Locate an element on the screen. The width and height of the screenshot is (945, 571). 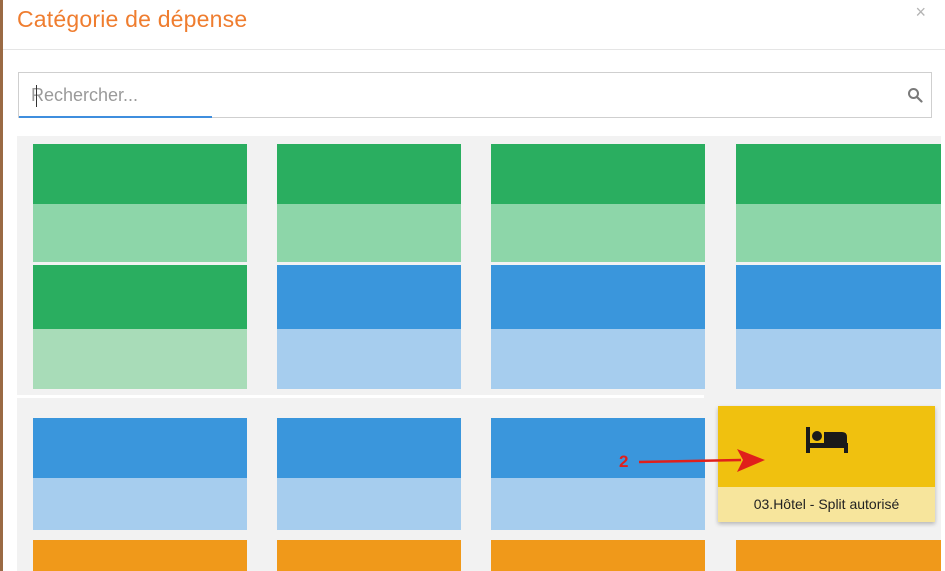
search-icon is located at coordinates (915, 95).